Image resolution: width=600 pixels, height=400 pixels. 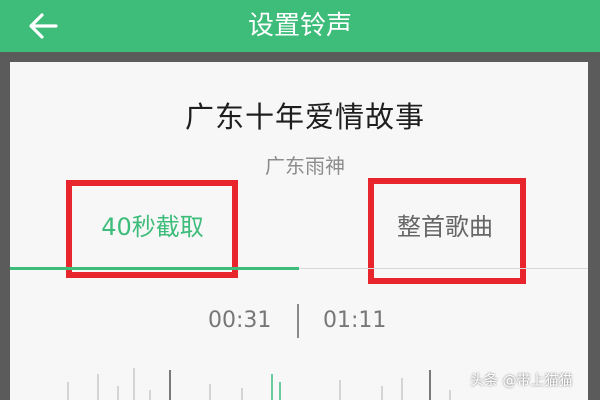 I want to click on tab-active-indicator, so click(x=154, y=268).